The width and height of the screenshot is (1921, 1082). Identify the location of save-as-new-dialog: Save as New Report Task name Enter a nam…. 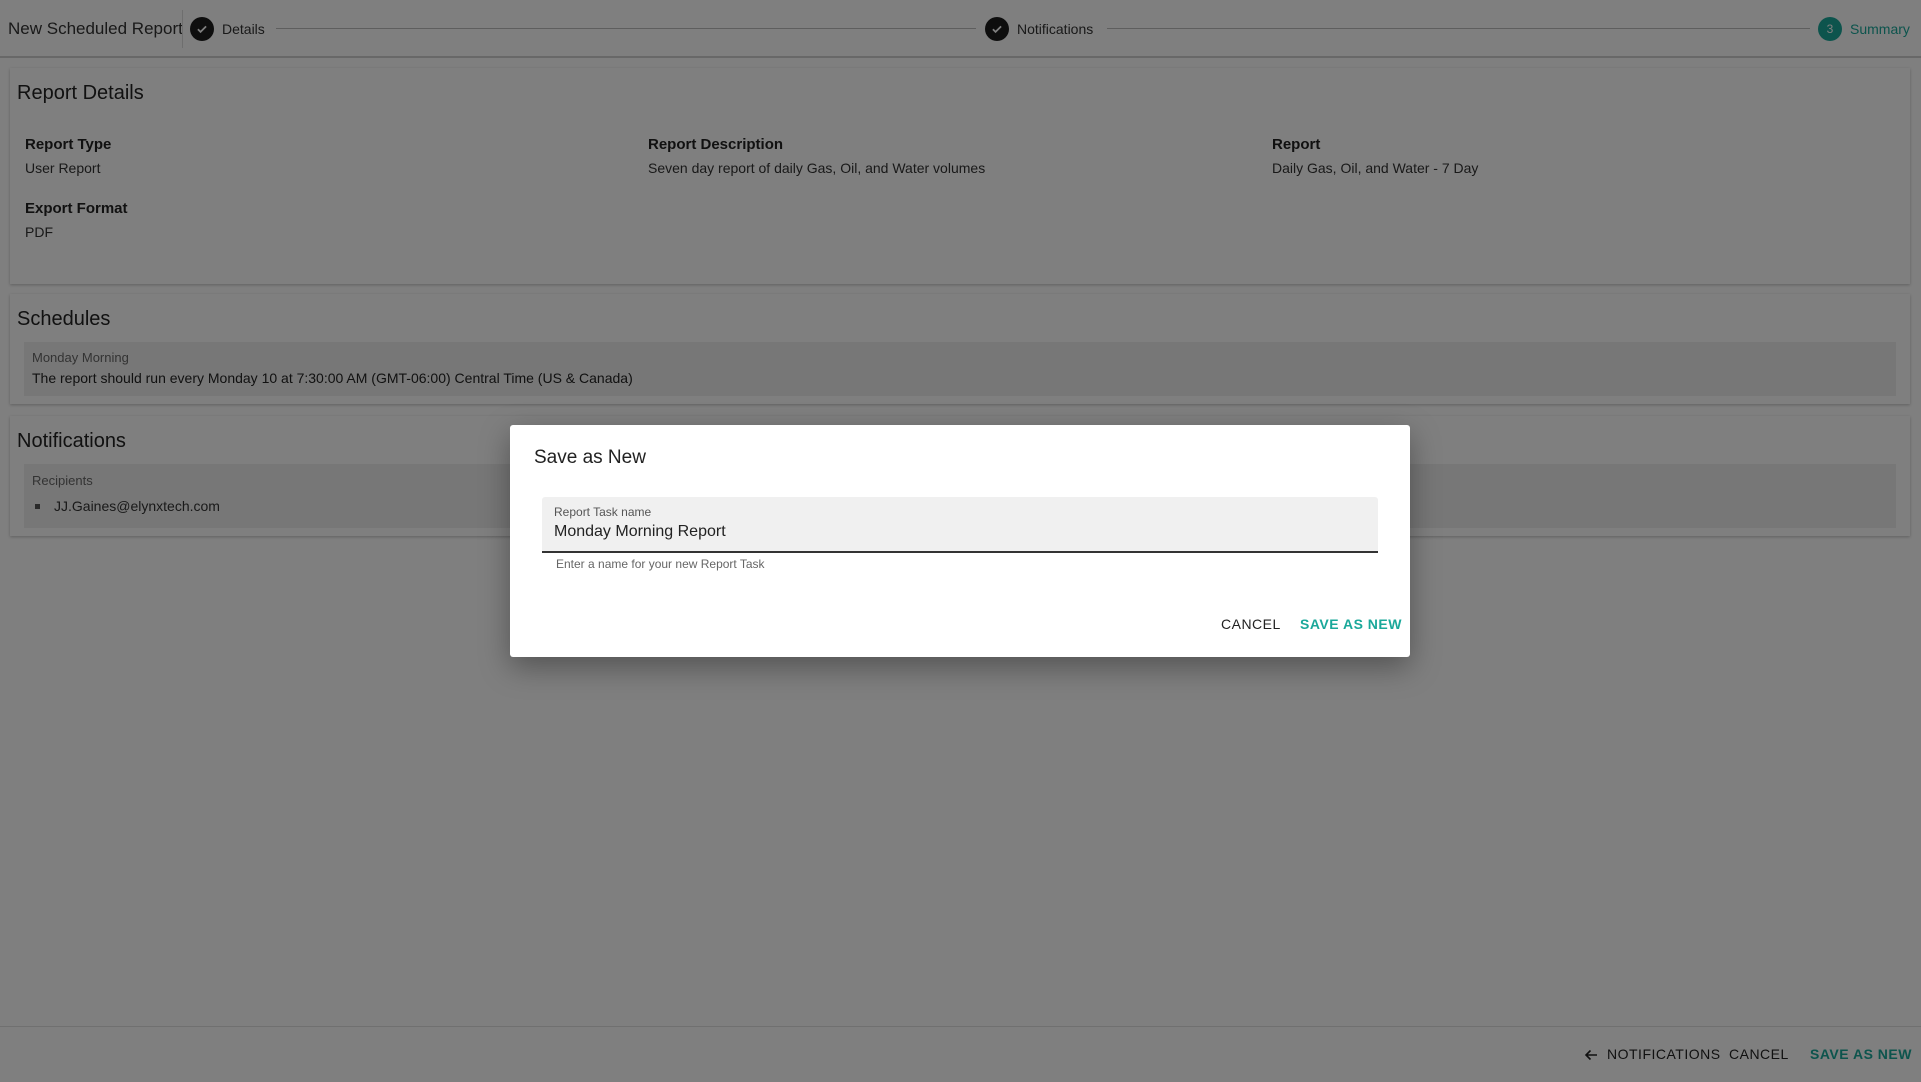
(960, 541).